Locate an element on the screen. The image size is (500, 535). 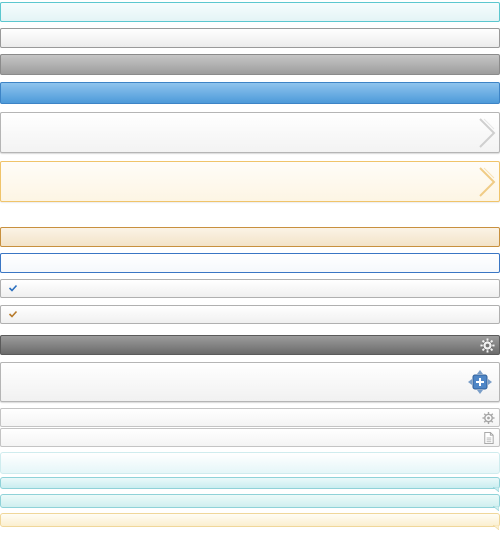
document-icon is located at coordinates (488, 438).